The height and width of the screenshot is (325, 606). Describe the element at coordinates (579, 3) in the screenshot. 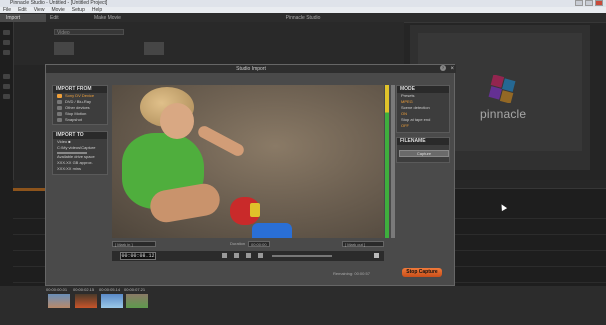

I see `minimize-icon` at that location.